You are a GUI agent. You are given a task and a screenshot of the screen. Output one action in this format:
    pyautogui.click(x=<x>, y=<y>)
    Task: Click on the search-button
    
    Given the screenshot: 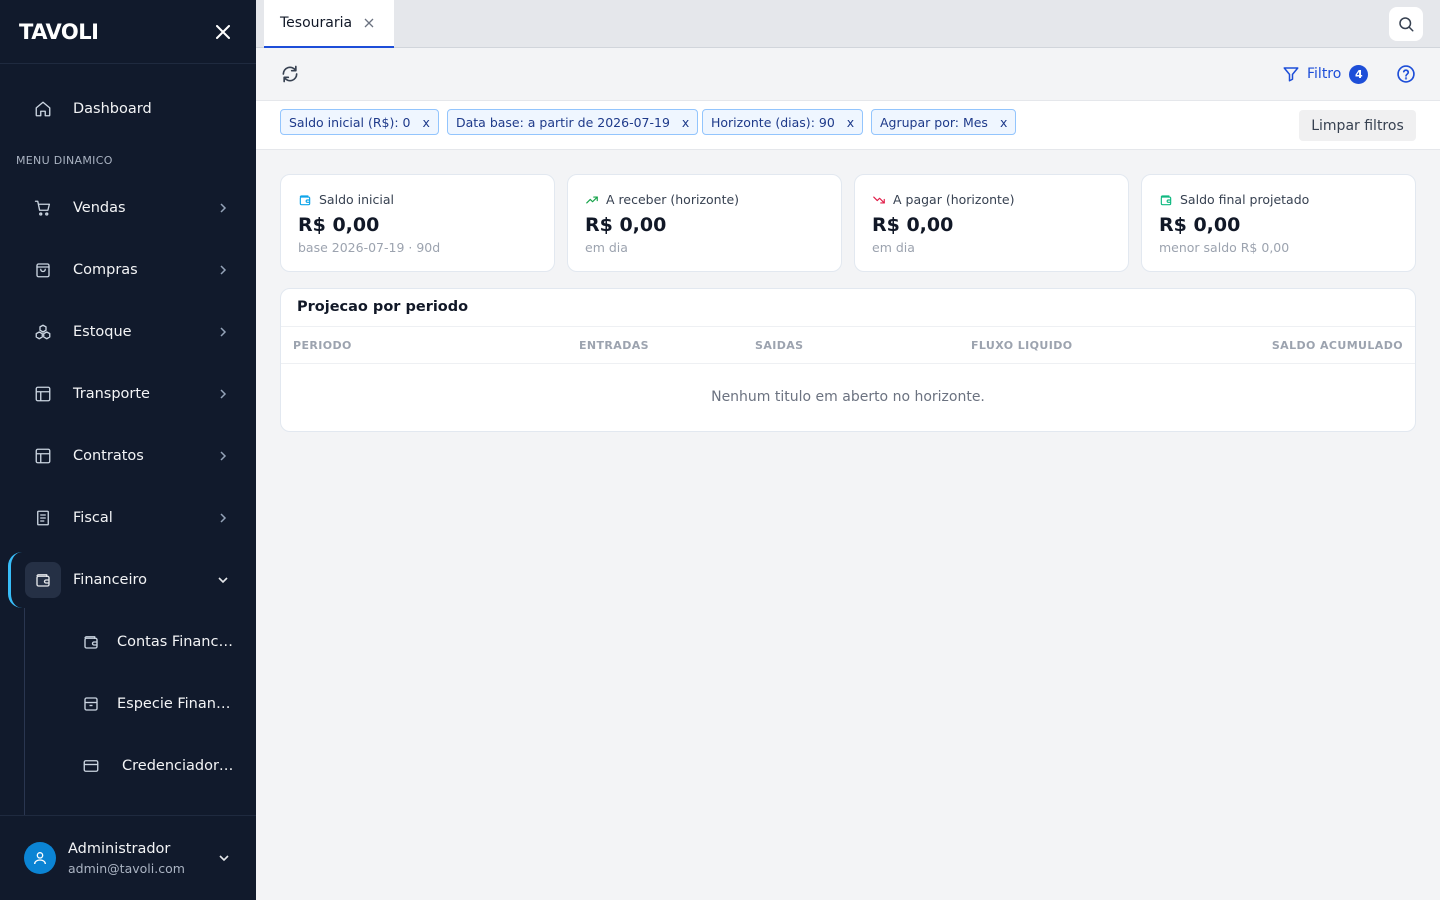 What is the action you would take?
    pyautogui.click(x=1406, y=24)
    